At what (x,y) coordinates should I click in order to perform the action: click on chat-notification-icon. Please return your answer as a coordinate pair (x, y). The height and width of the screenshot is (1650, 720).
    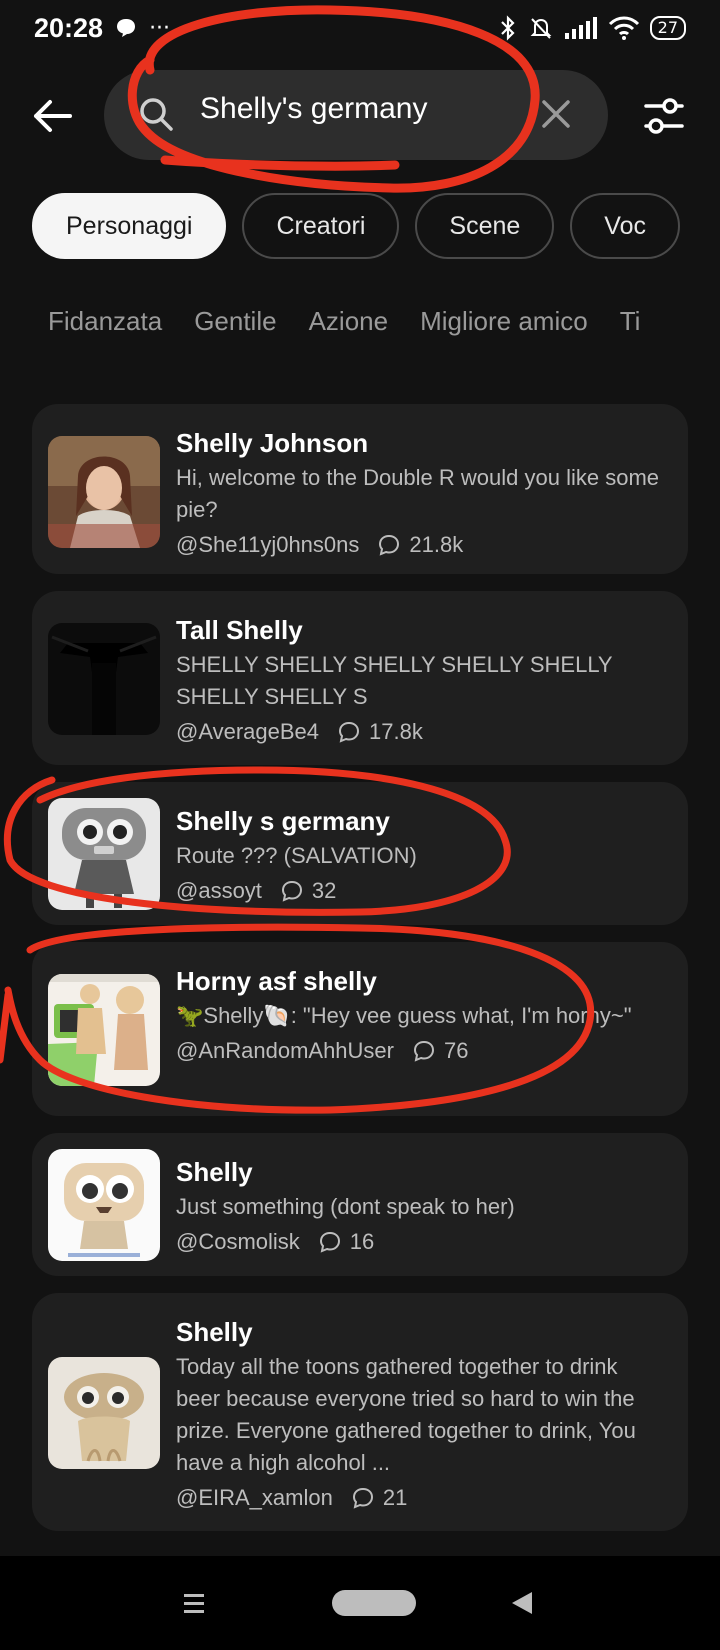
    Looking at the image, I should click on (126, 28).